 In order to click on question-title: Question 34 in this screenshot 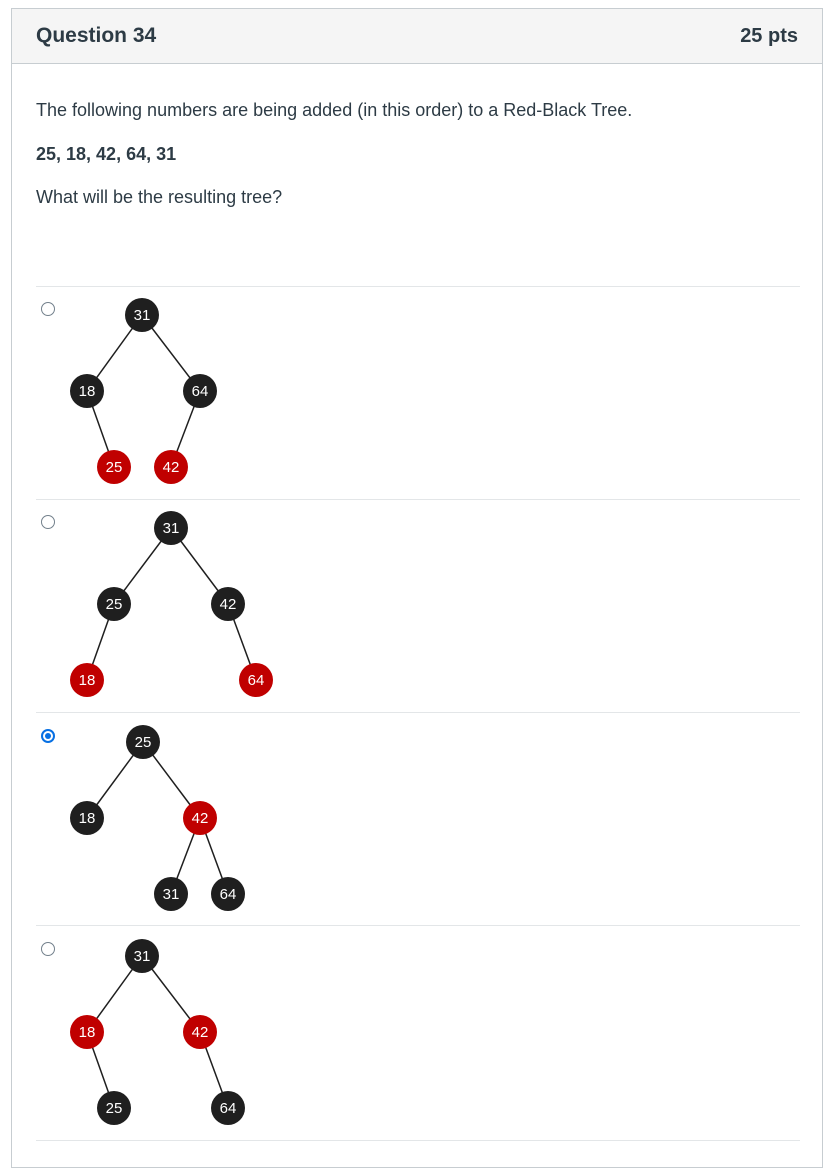, I will do `click(96, 35)`.